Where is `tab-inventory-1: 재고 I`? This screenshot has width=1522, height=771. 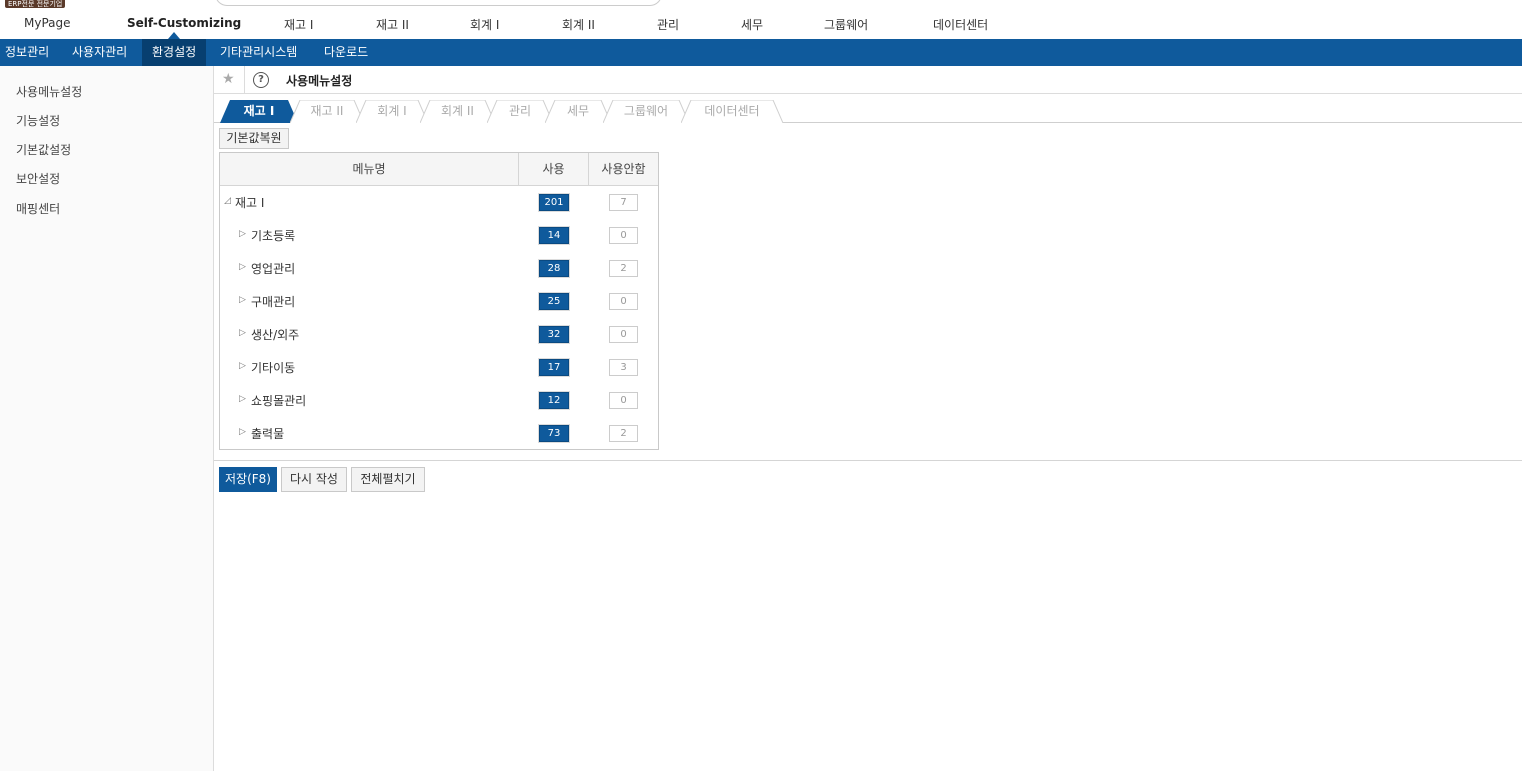 tab-inventory-1: 재고 I is located at coordinates (259, 111).